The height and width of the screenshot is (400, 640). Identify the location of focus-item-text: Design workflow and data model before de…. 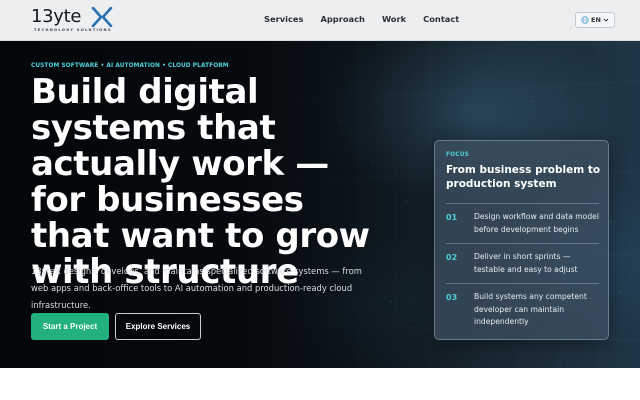
(536, 223).